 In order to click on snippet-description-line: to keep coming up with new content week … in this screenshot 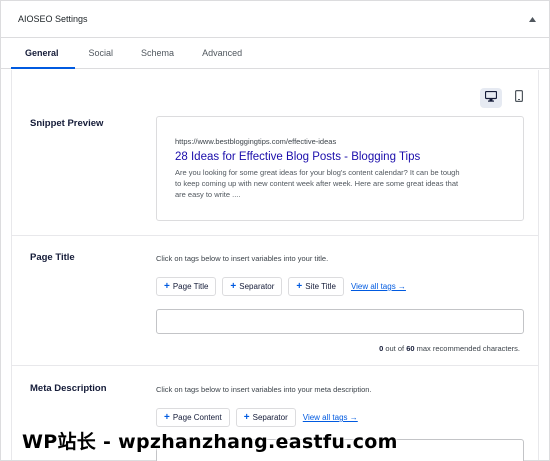, I will do `click(317, 183)`.